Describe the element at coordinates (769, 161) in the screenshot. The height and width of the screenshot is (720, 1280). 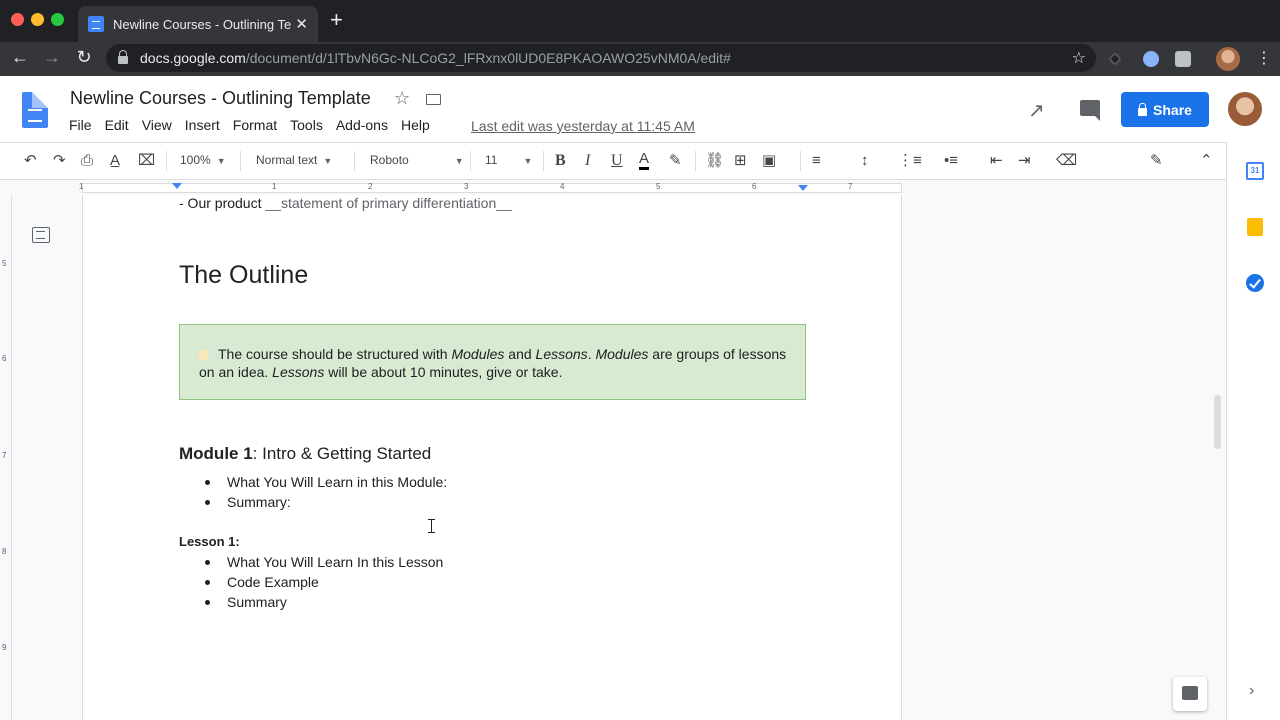
I see `insert-image-icon: ▣` at that location.